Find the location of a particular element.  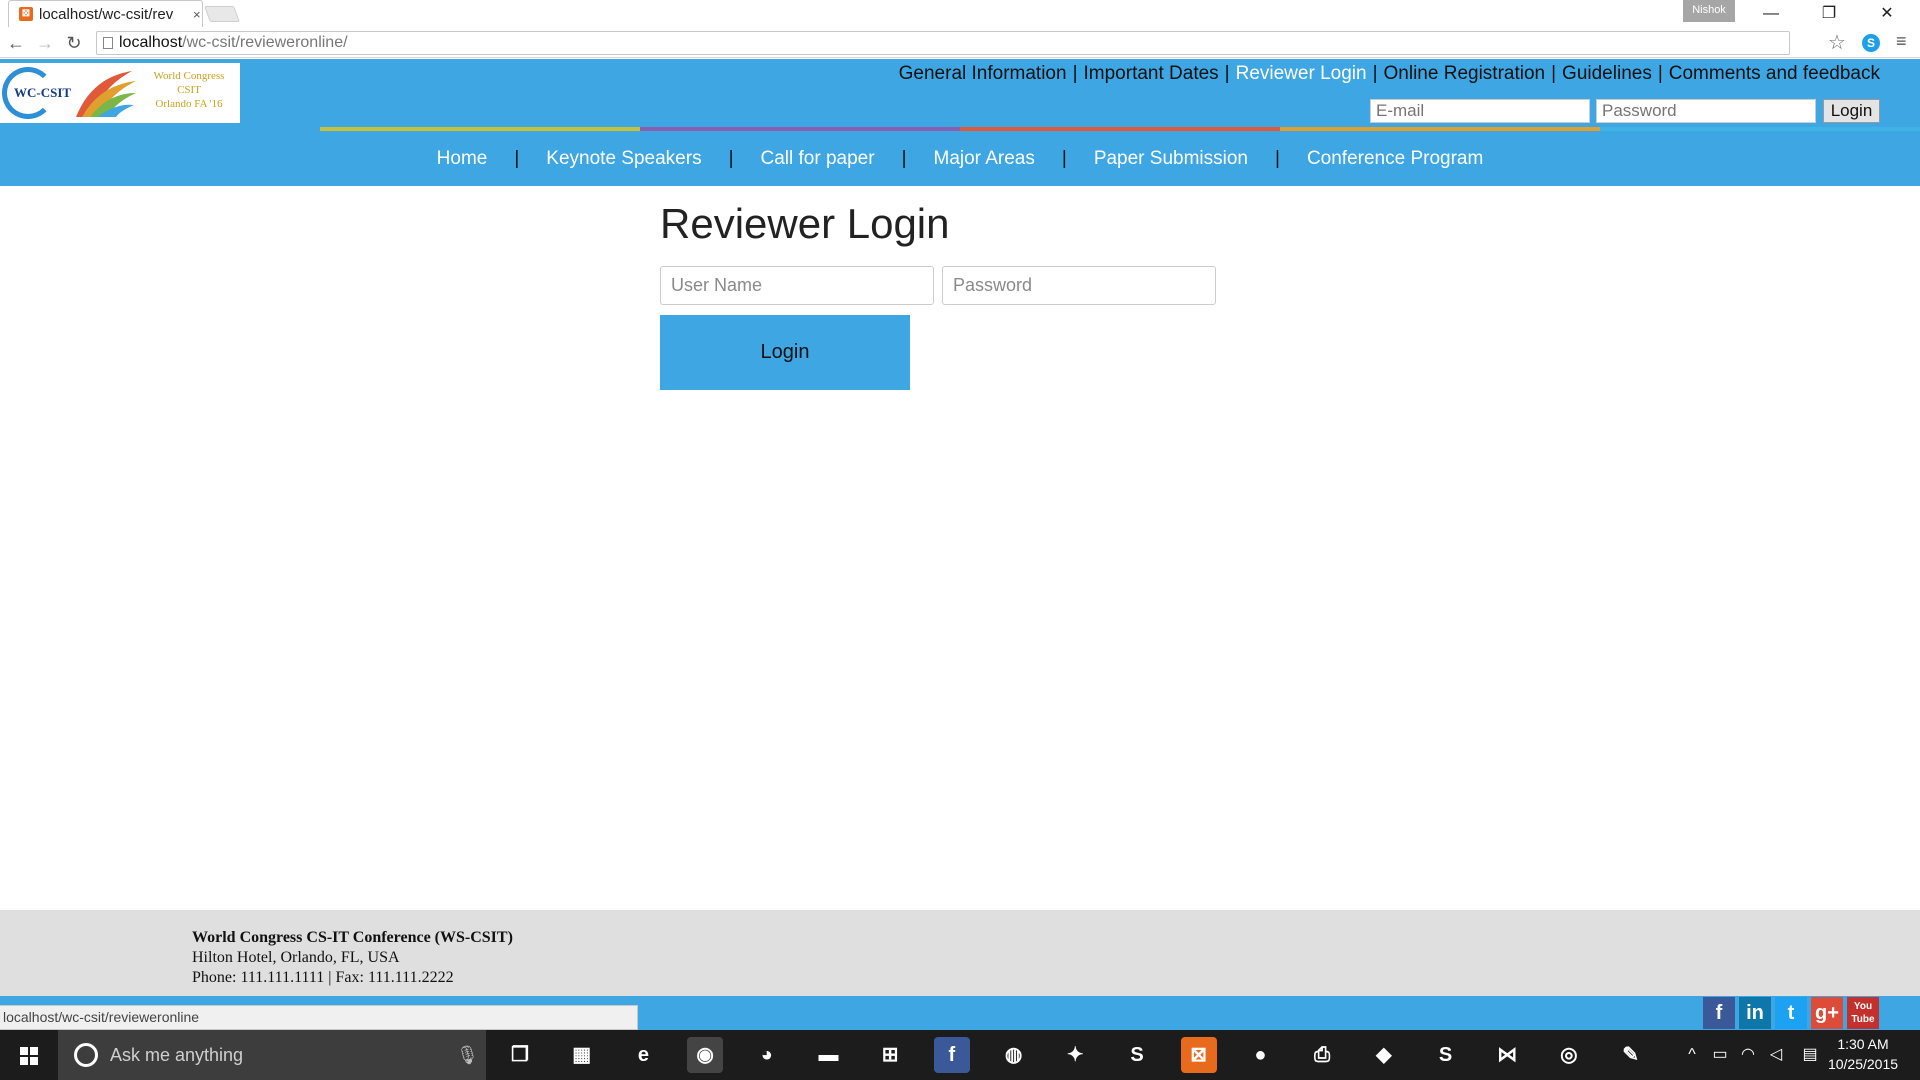

nav-call-for-paper: Call for paper is located at coordinates (818, 159).